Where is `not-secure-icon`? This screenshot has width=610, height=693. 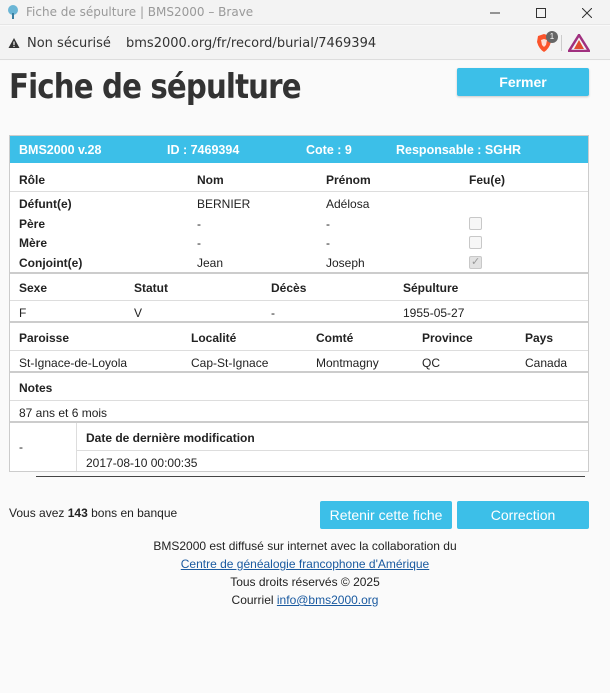
not-secure-icon is located at coordinates (14, 43).